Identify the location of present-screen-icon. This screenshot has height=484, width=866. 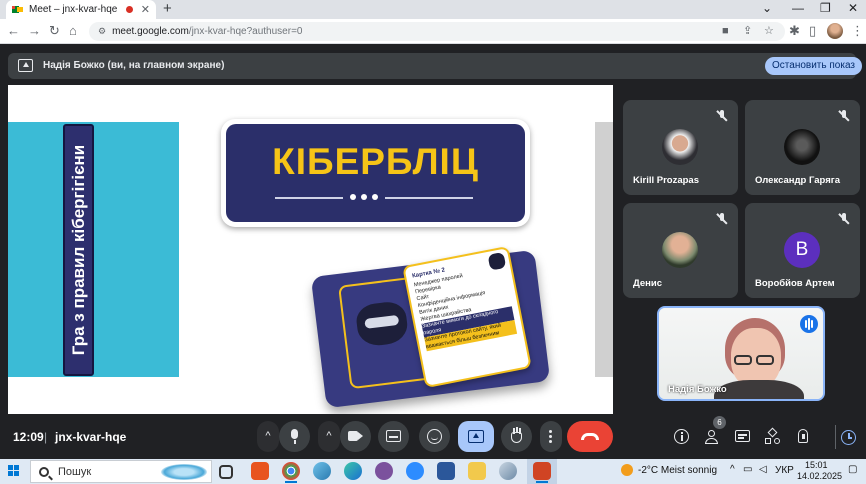
(25, 65).